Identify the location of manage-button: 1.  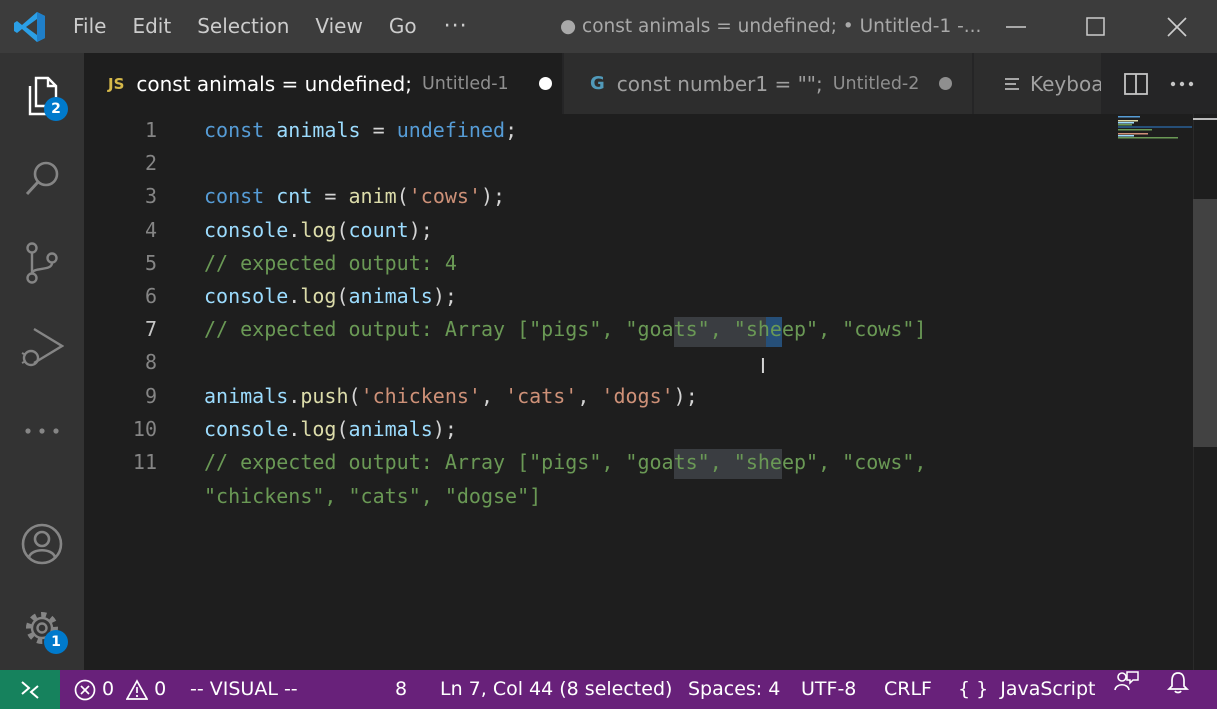
(42, 628).